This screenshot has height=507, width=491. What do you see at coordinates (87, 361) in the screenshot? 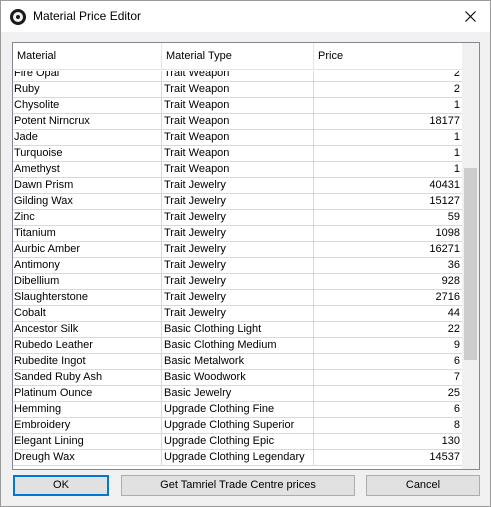
I see `material-cell: Rubedite Ingot` at bounding box center [87, 361].